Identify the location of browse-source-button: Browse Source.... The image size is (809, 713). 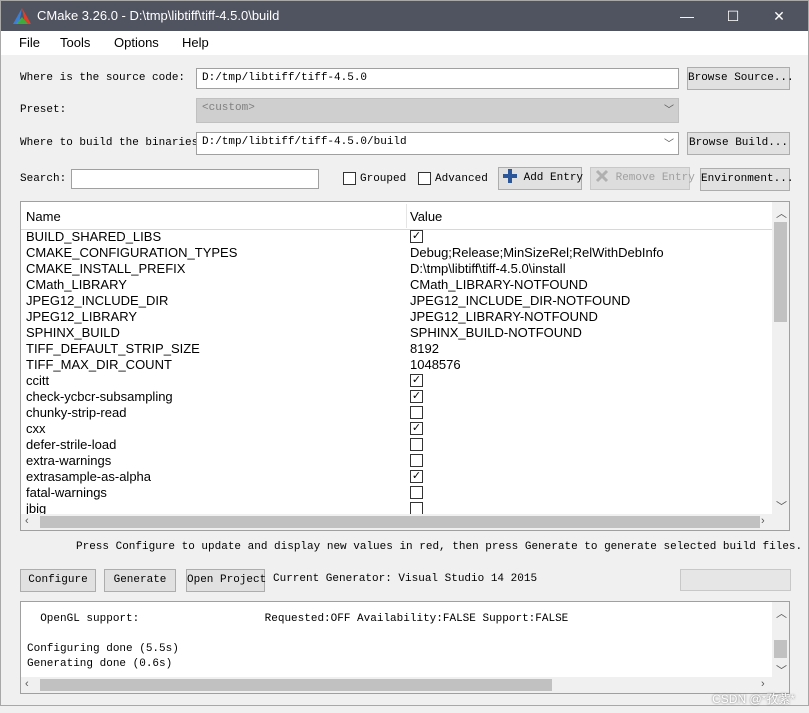
(740, 78).